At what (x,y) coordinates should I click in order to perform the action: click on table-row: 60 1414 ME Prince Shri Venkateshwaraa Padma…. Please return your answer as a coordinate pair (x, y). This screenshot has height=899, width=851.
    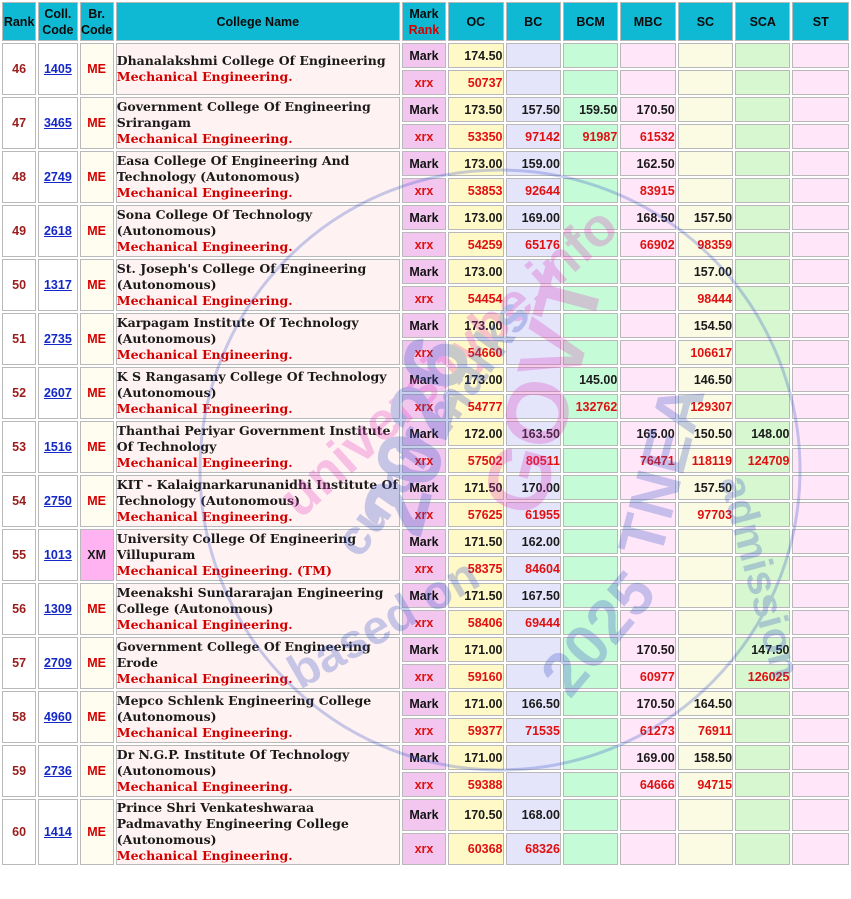
    Looking at the image, I should click on (425, 832).